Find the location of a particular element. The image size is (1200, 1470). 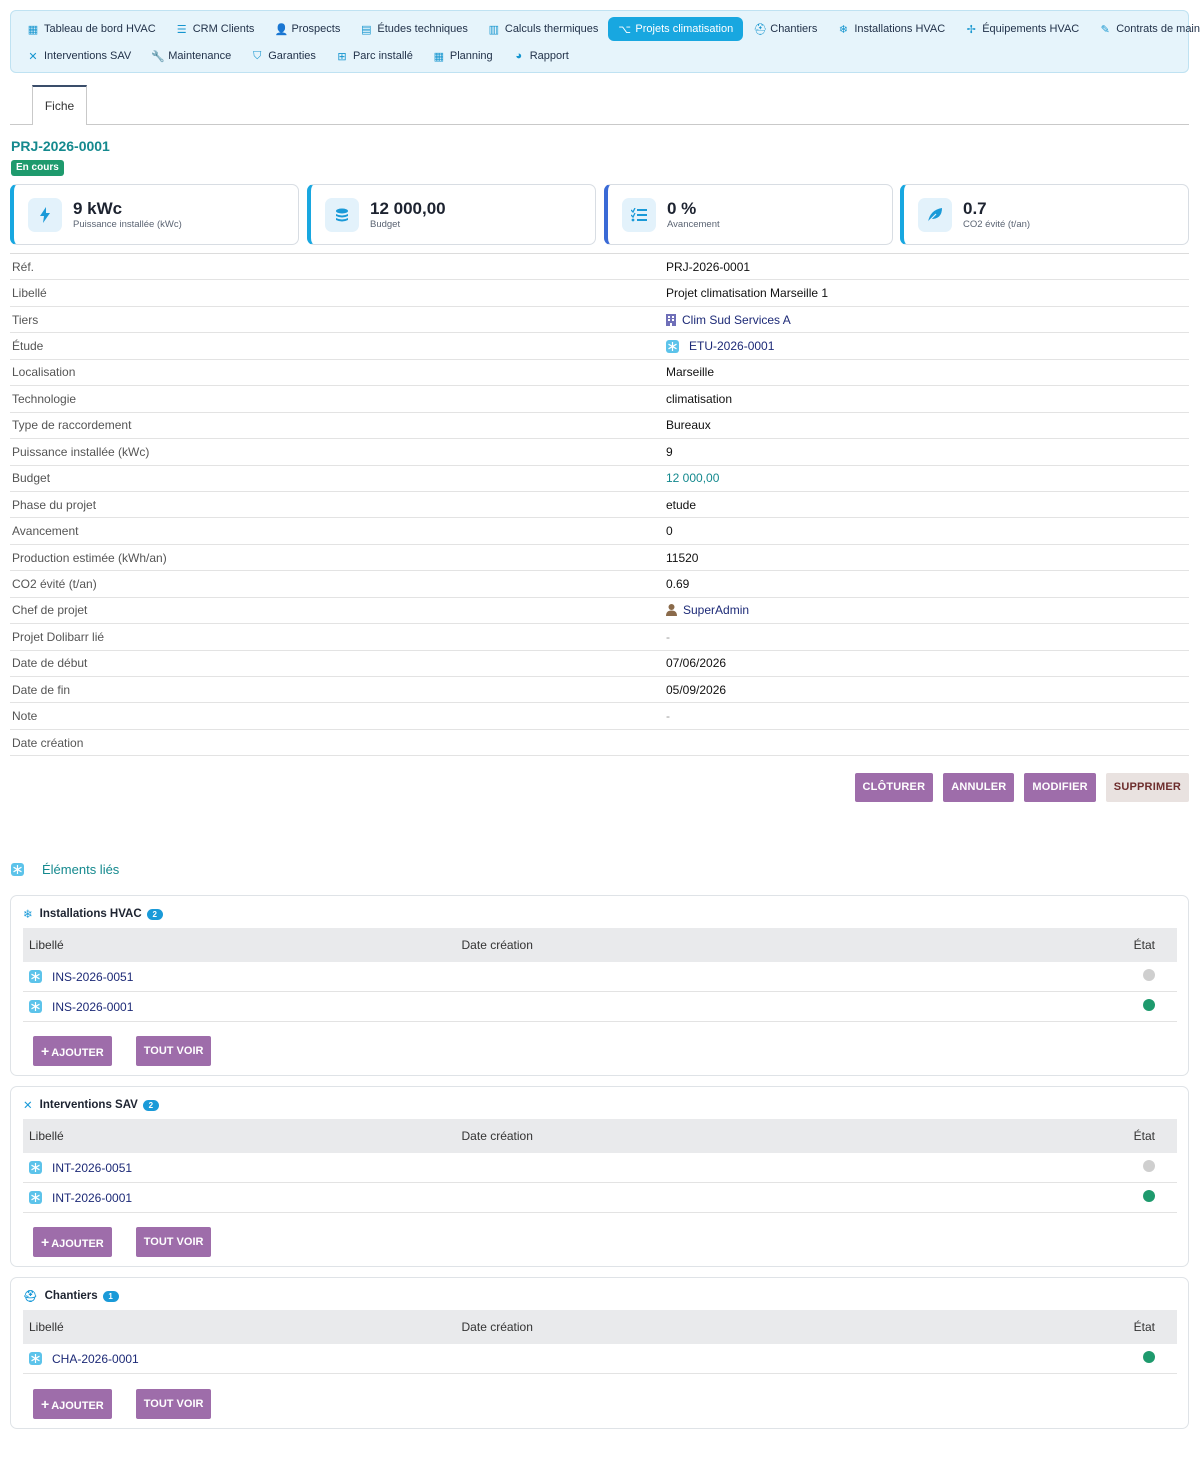

status-dot-icon is located at coordinates (1149, 1005).